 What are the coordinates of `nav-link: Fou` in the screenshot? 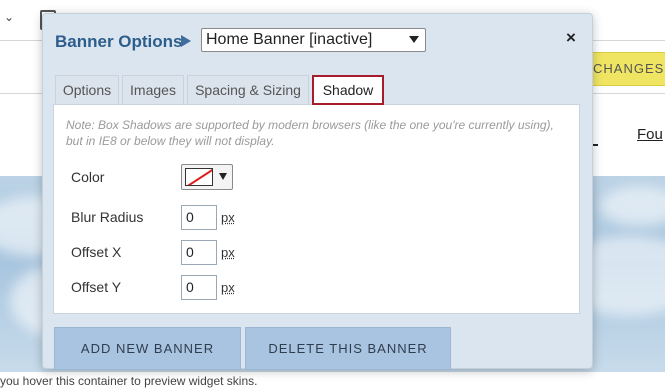 It's located at (650, 134).